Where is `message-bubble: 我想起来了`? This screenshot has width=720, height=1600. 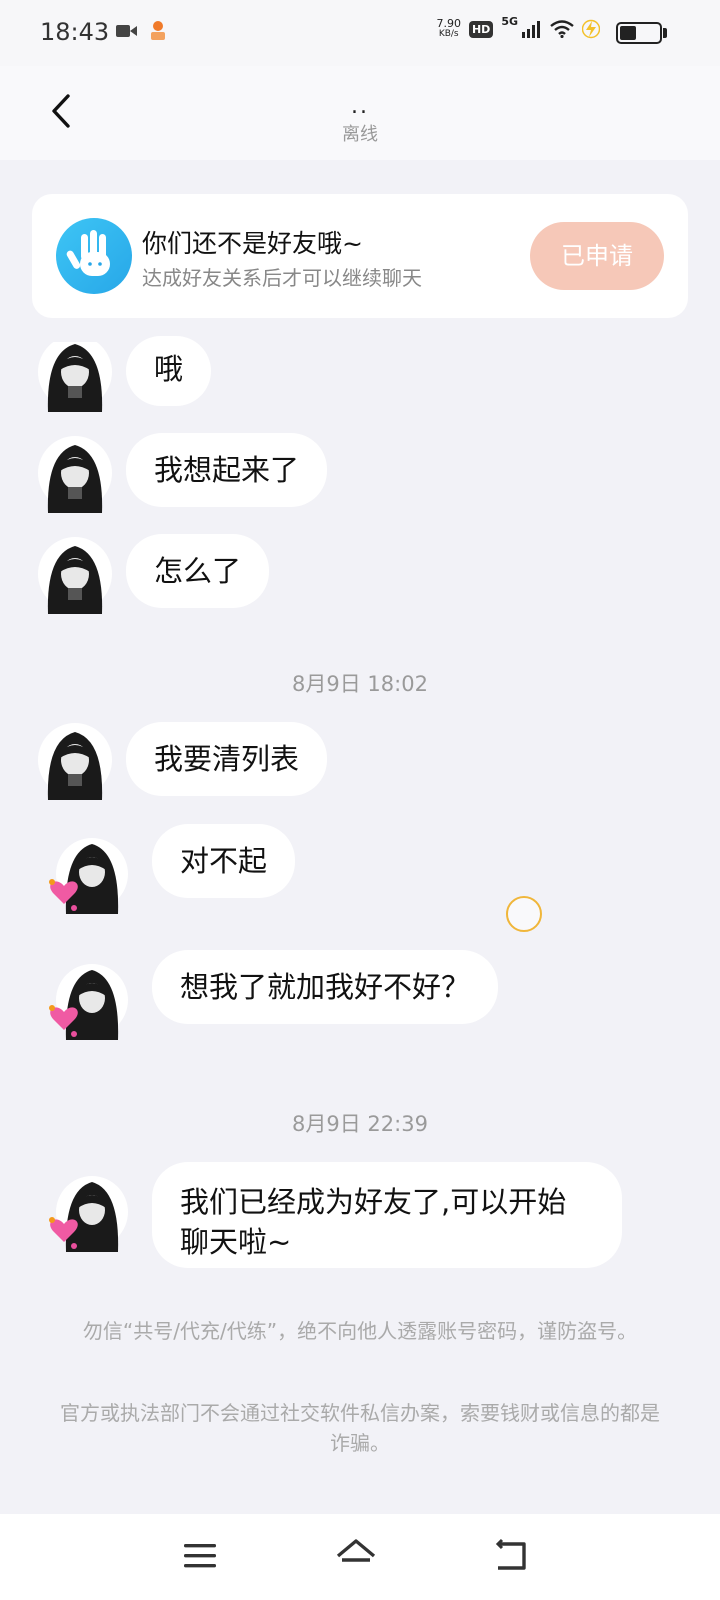
message-bubble: 我想起来了 is located at coordinates (227, 470).